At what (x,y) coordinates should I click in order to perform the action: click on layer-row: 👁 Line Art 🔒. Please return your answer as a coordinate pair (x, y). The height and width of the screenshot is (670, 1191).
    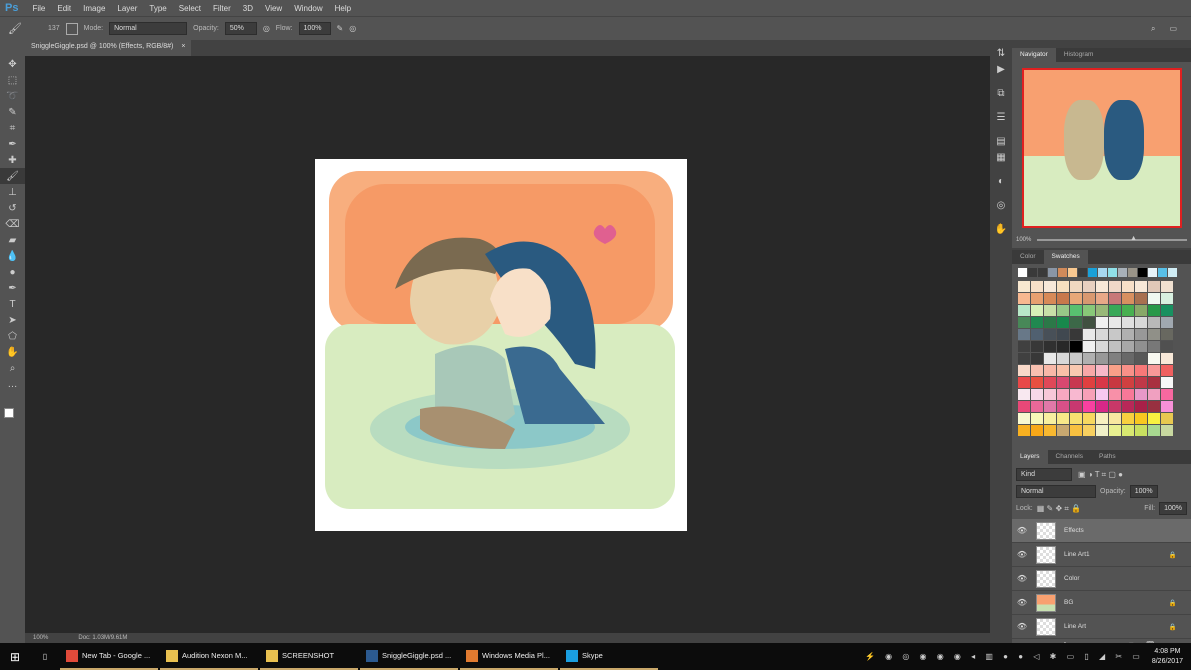
    Looking at the image, I should click on (1101, 627).